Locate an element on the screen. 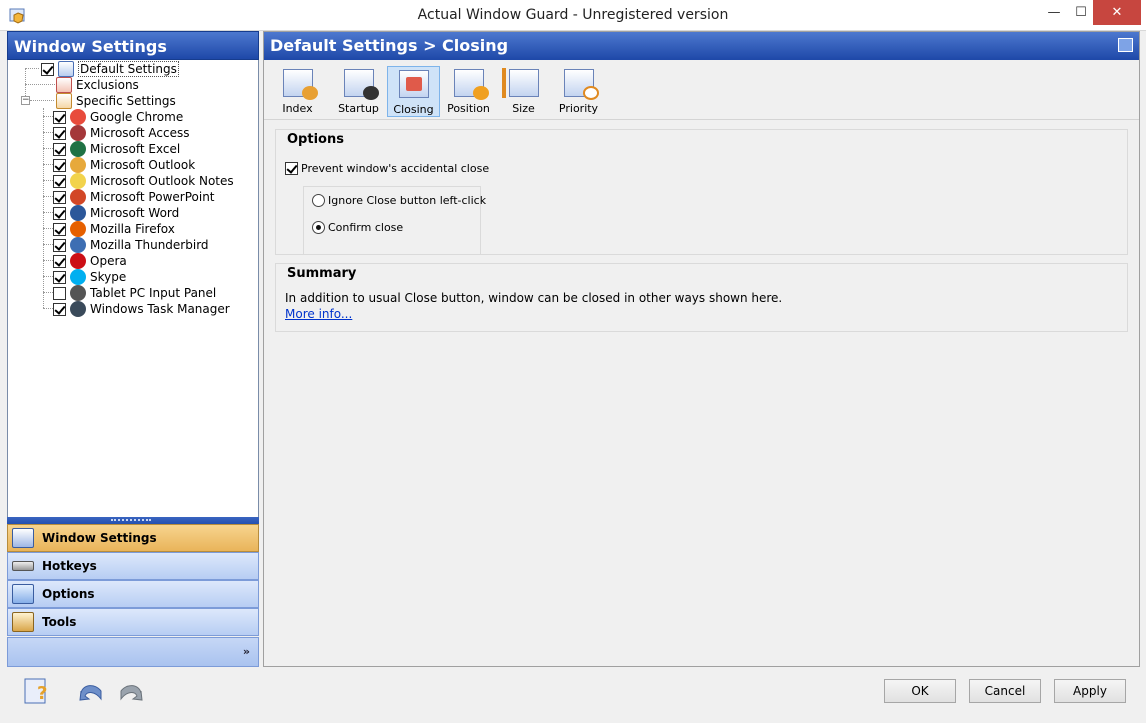 The height and width of the screenshot is (723, 1146). nav-hotkeys: Hotkeys is located at coordinates (133, 566).